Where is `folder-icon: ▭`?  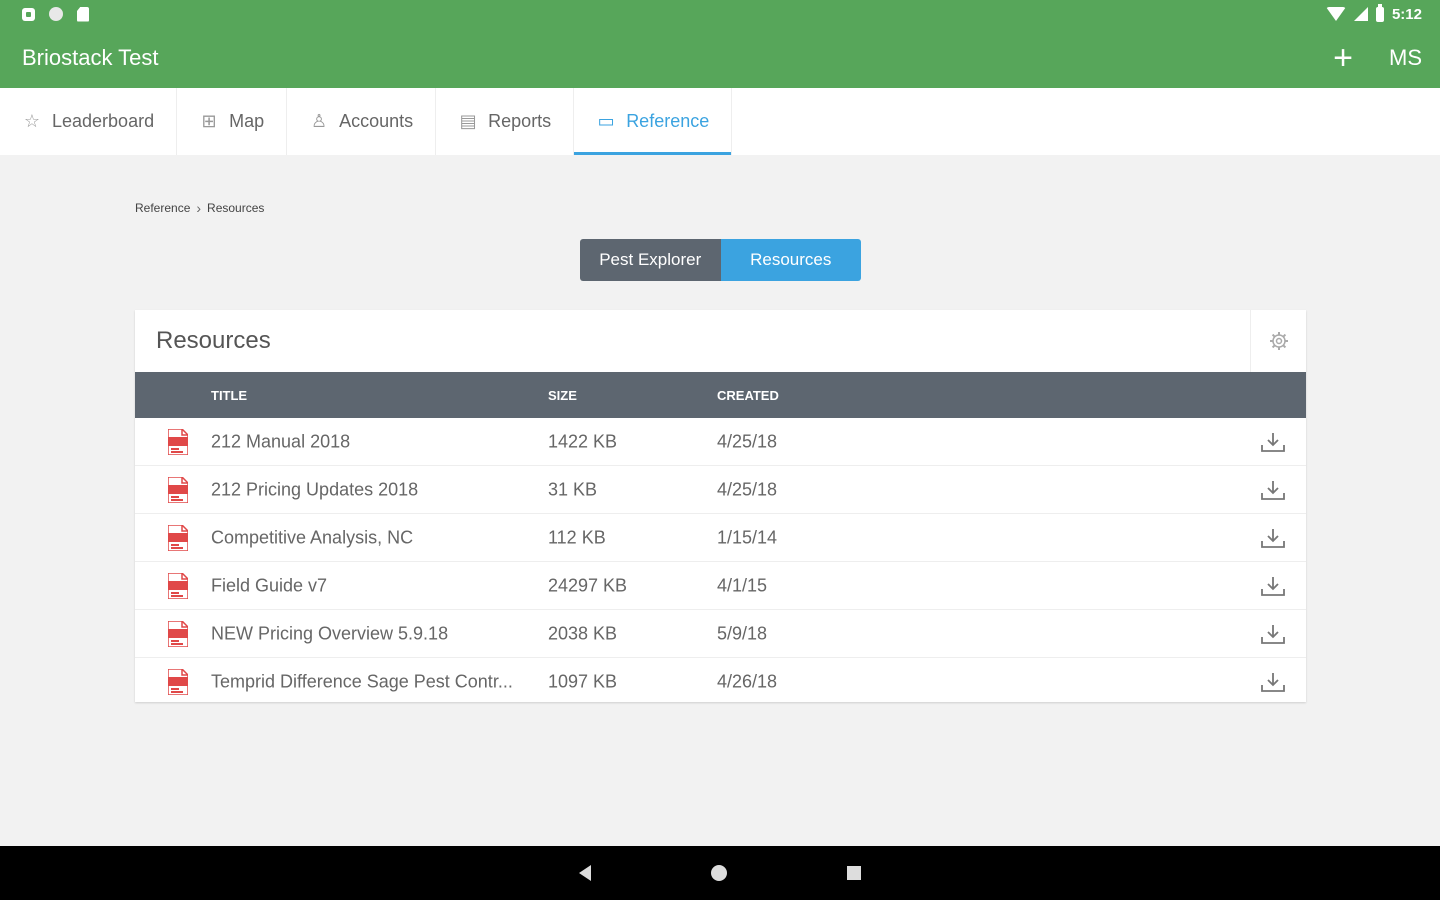 folder-icon: ▭ is located at coordinates (606, 121).